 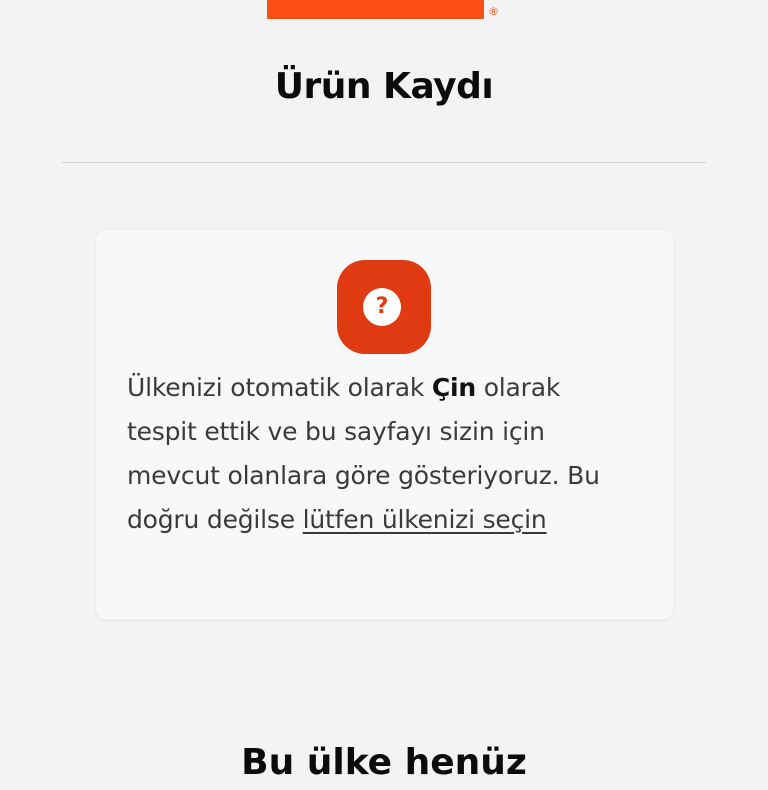 I want to click on detected-country: Çin, so click(x=453, y=387).